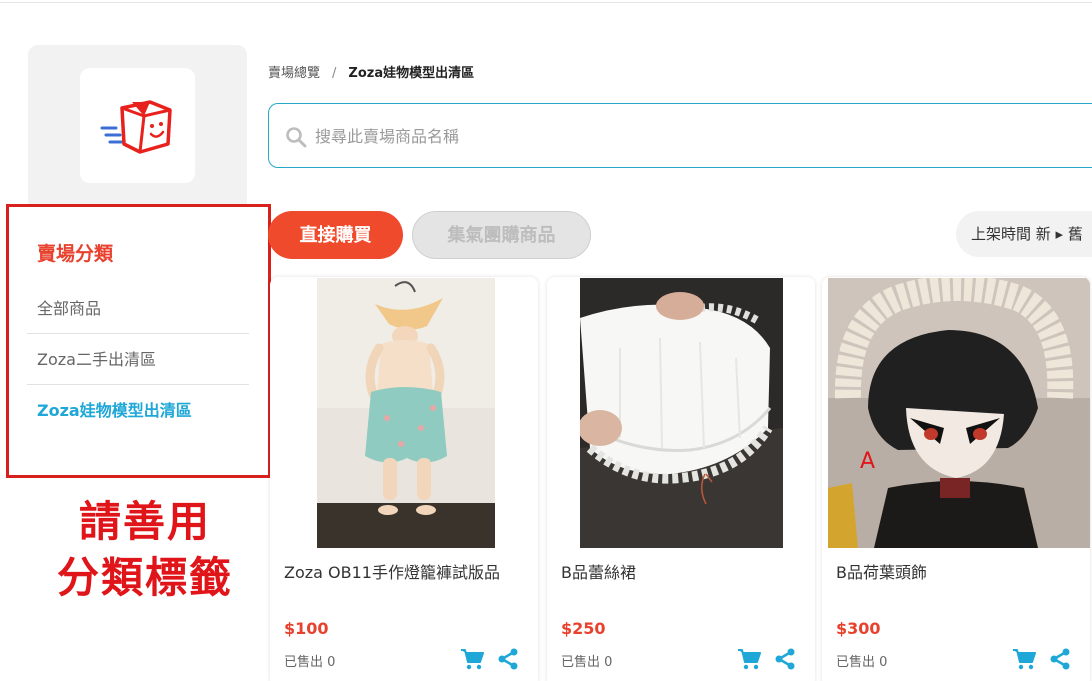 This screenshot has height=681, width=1092. What do you see at coordinates (411, 73) in the screenshot?
I see `breadcrumb-current: Zoza娃物模型出清區` at bounding box center [411, 73].